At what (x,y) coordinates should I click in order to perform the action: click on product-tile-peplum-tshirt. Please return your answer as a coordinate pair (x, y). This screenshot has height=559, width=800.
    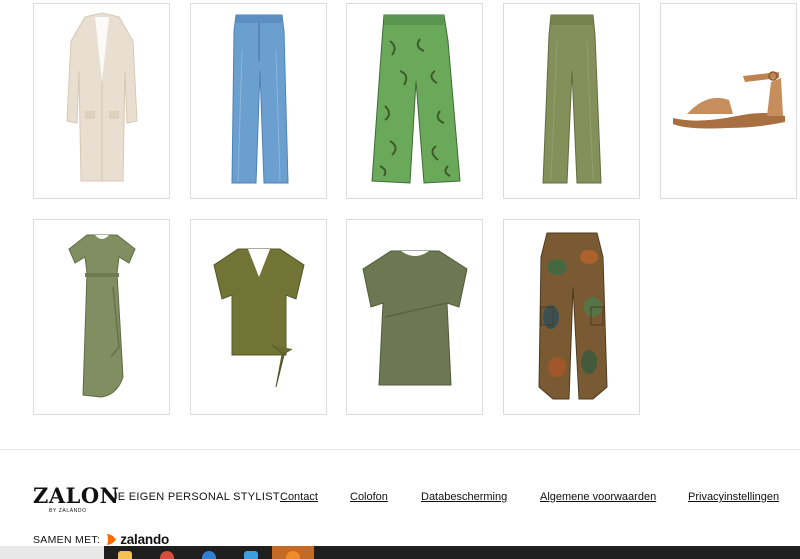
    Looking at the image, I should click on (414, 317).